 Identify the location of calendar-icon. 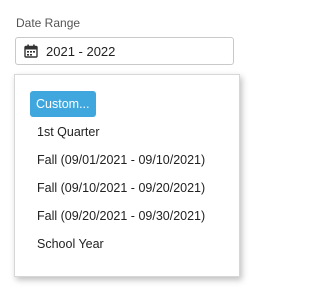
(31, 51).